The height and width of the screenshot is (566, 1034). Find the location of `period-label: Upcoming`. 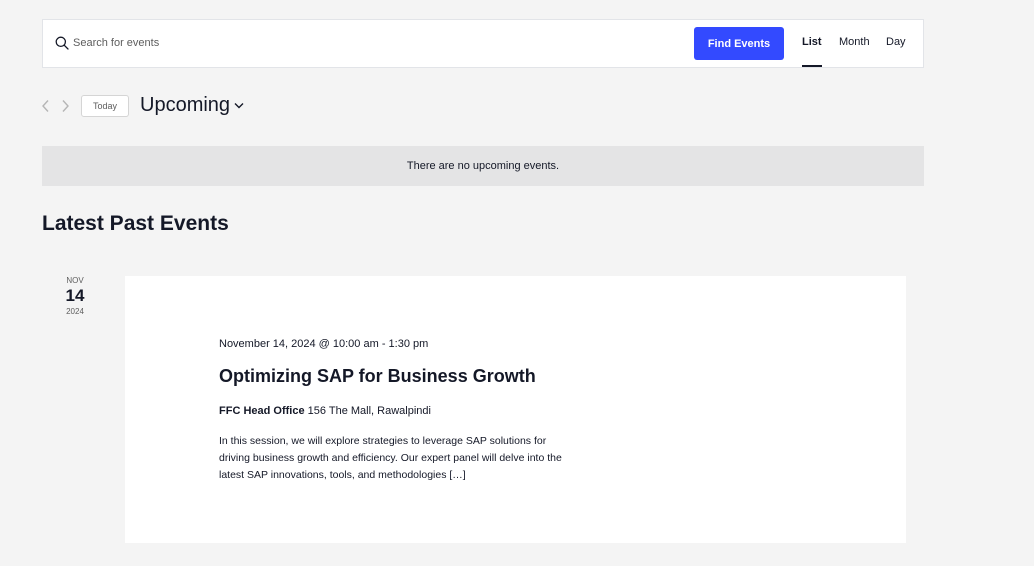

period-label: Upcoming is located at coordinates (185, 105).